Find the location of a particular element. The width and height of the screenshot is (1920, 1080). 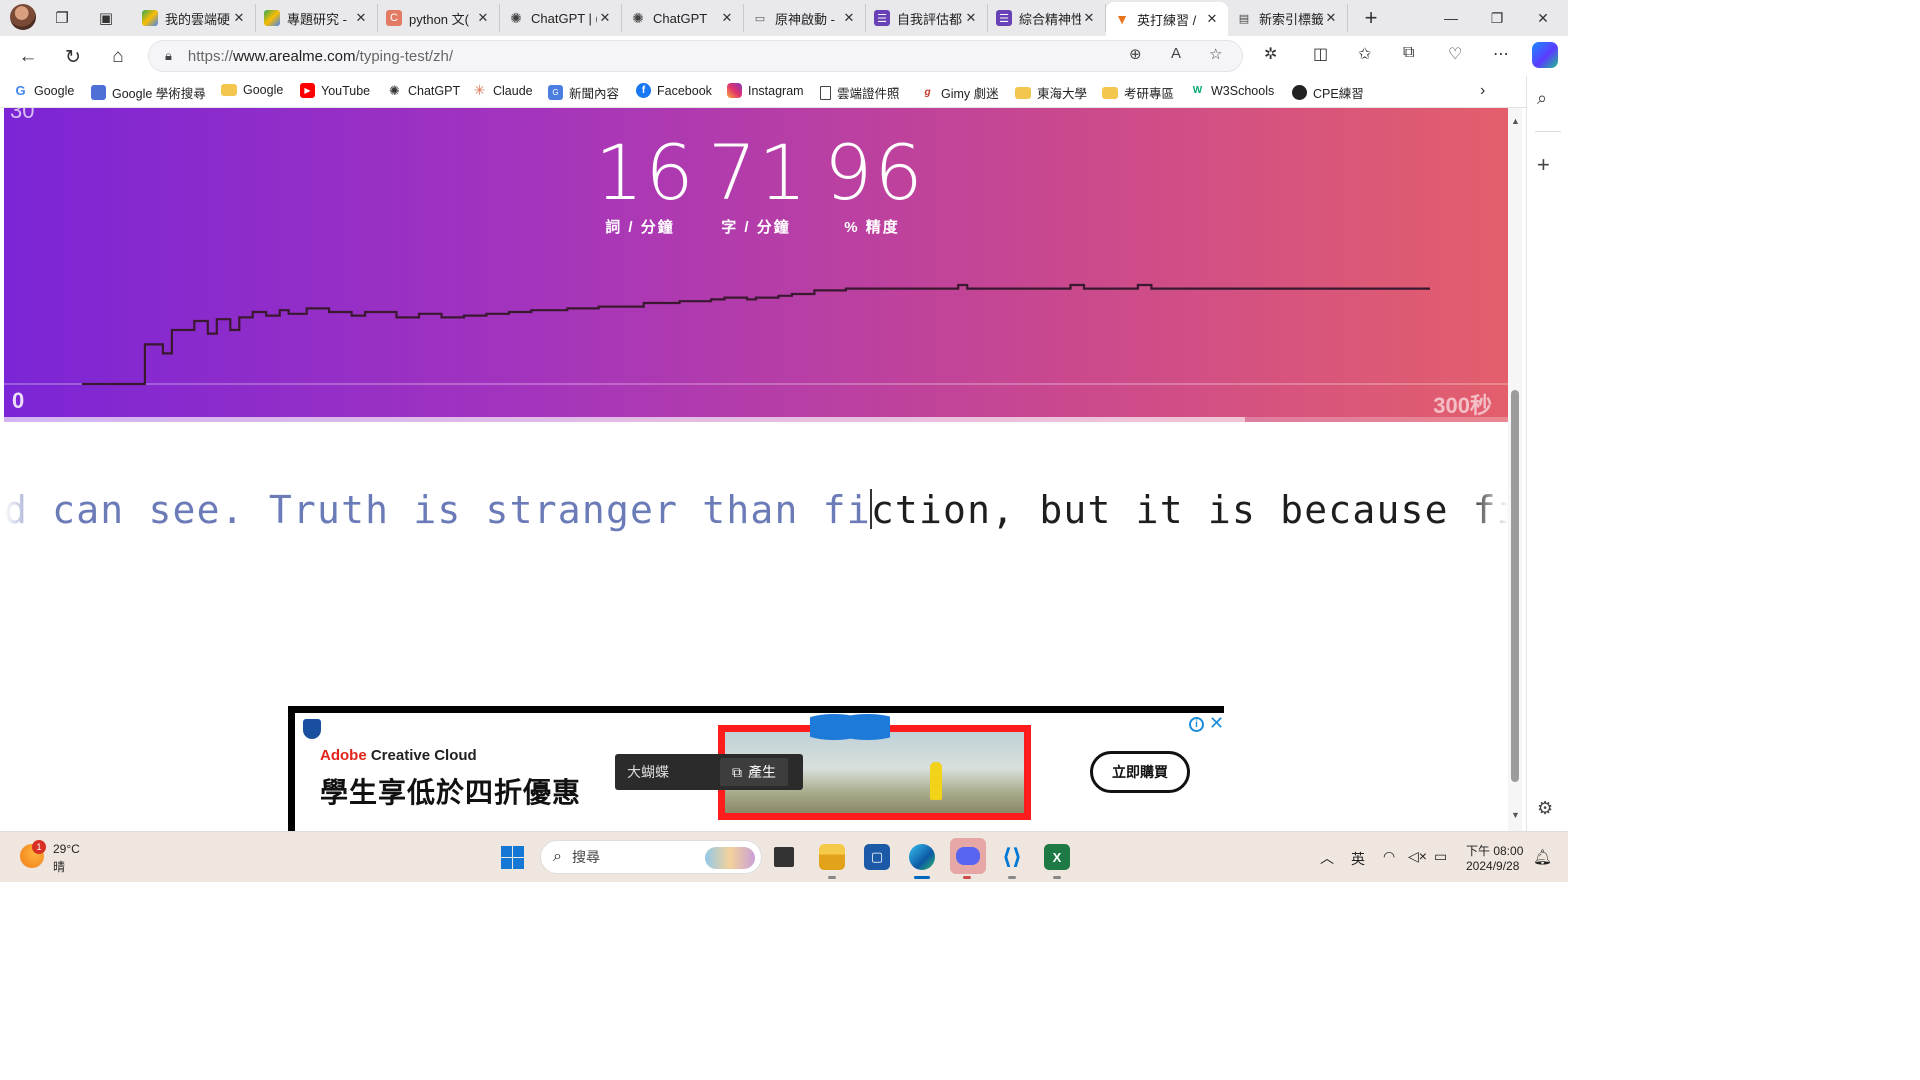

fav-cpe: CPE練習 is located at coordinates (1328, 92).